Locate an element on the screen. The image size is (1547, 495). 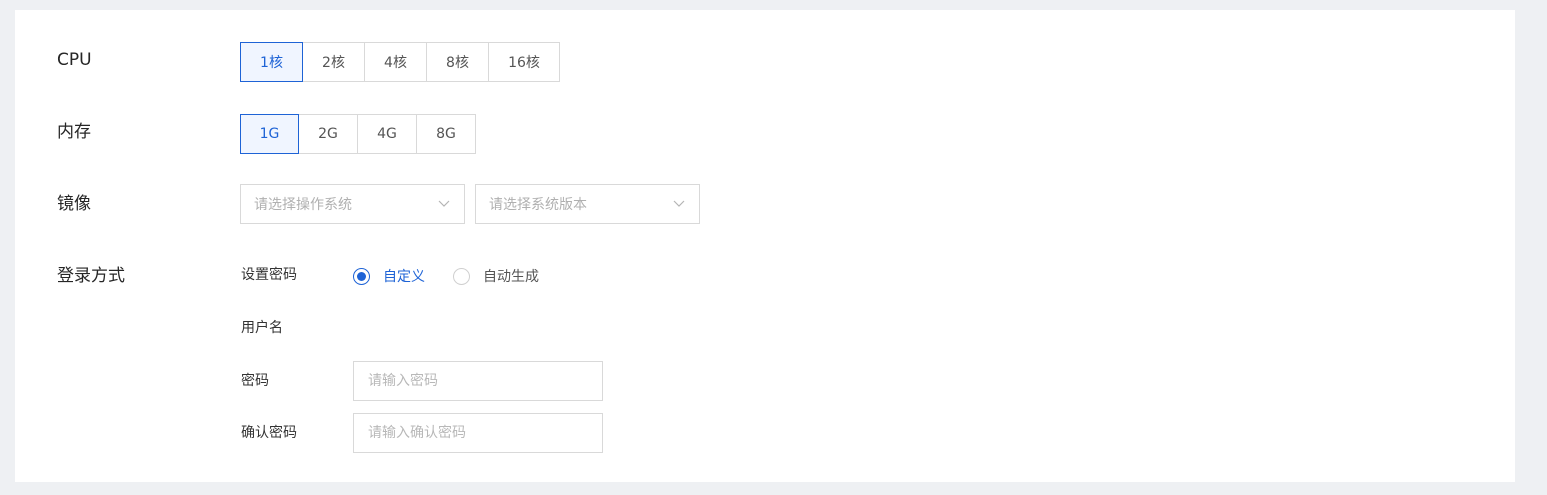
image-label: 镜像 is located at coordinates (74, 204).